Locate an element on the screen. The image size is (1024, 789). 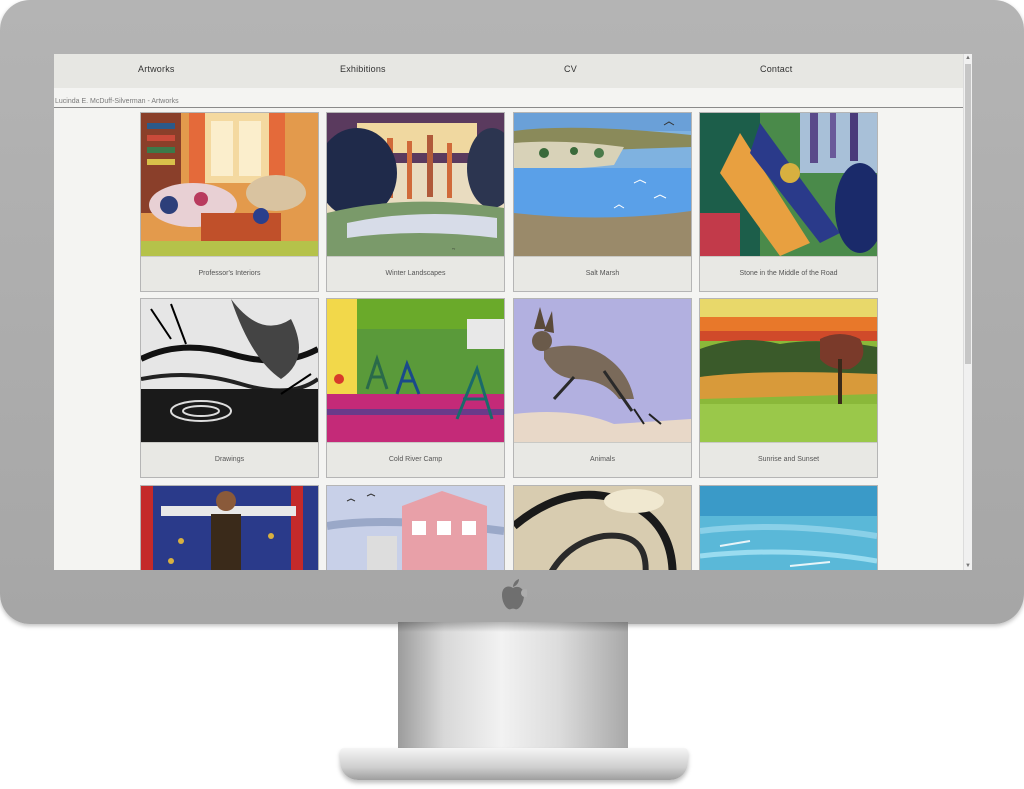
gallery-card-cold-river-camp: Cold River Camp is located at coordinates (415, 388).